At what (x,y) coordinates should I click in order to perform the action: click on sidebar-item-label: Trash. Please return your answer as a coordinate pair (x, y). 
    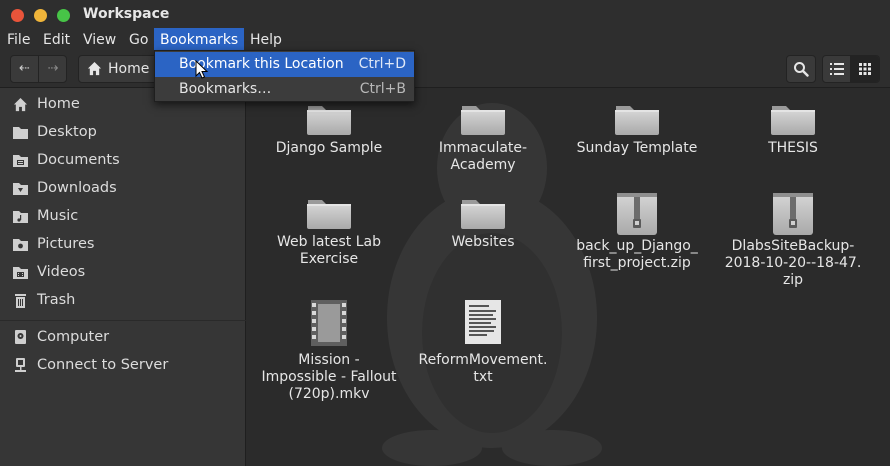
    Looking at the image, I should click on (56, 300).